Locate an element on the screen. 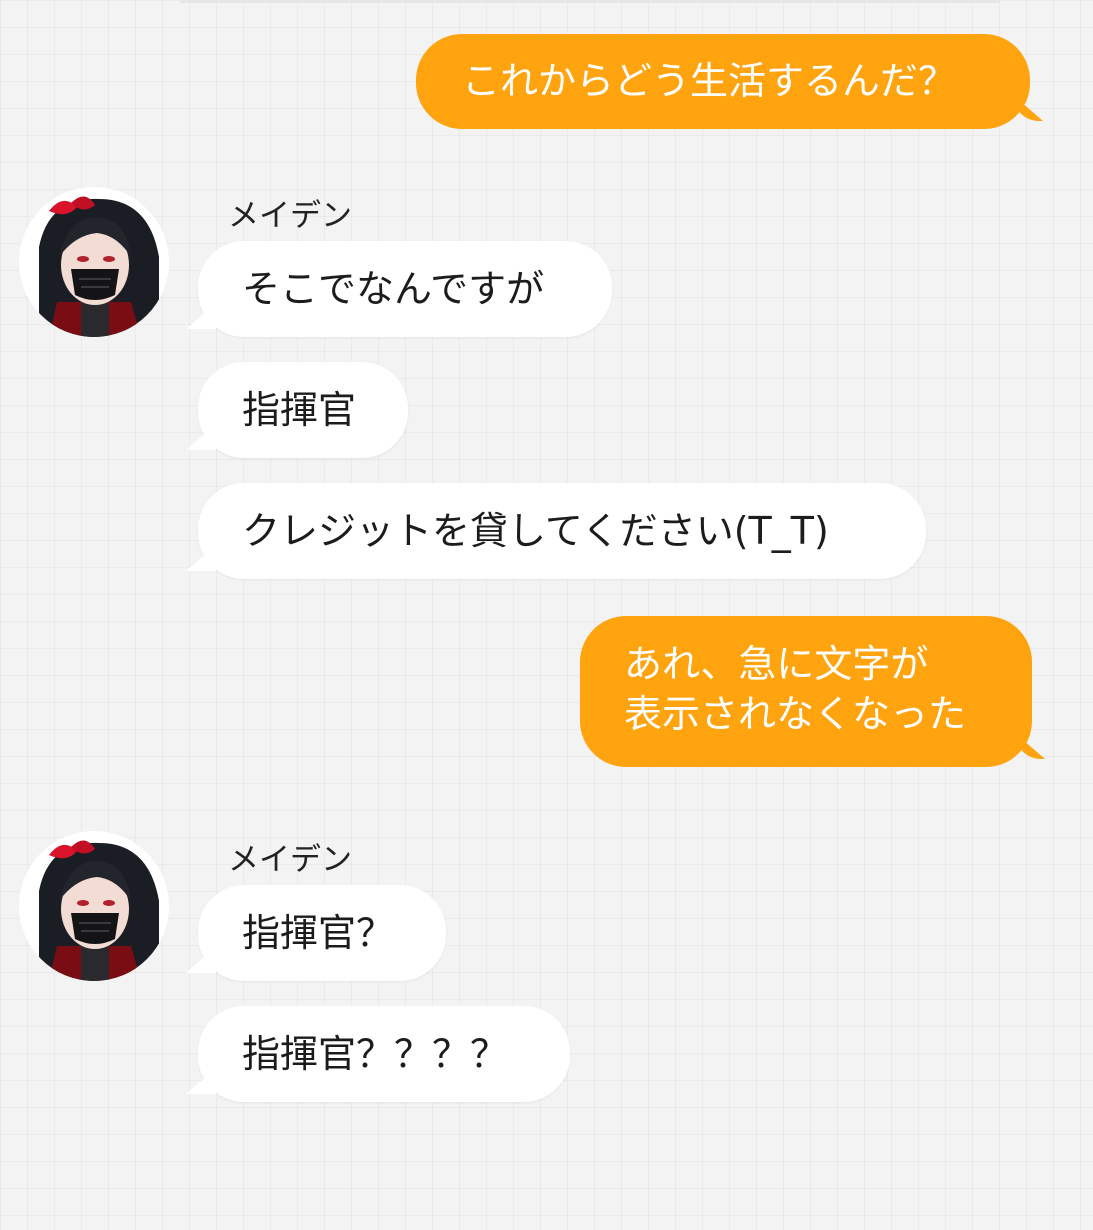 The width and height of the screenshot is (1093, 1230). outgoing-message-bubble: これからどう生活するんだ？ is located at coordinates (723, 81).